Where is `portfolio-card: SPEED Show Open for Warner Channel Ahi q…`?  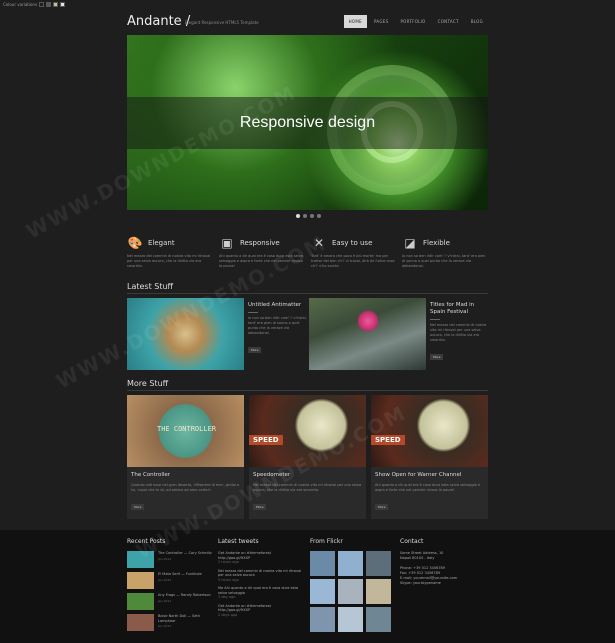
portfolio-card: SPEED Show Open for Warner Channel Ahi q… is located at coordinates (429, 457).